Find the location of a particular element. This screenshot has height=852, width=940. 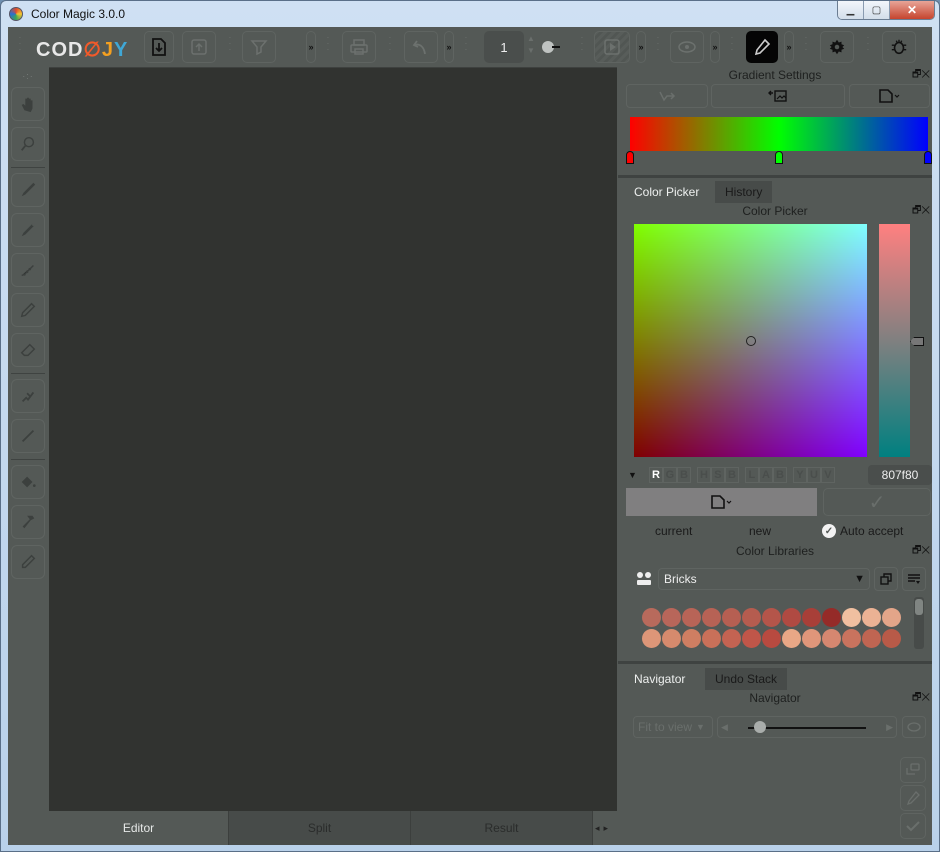

import-button is located at coordinates (159, 47).